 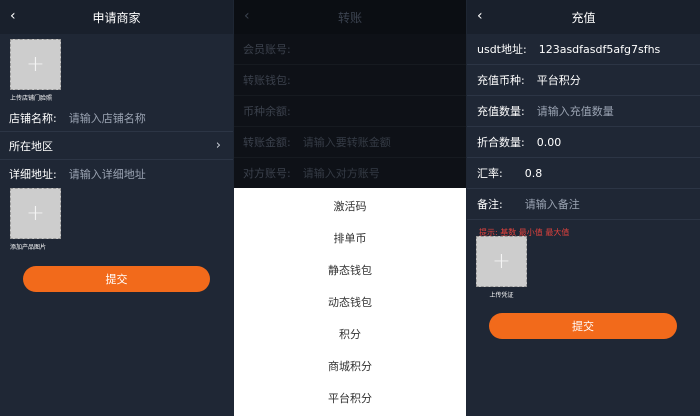 What do you see at coordinates (549, 142) in the screenshot?
I see `converted-value: 0.00` at bounding box center [549, 142].